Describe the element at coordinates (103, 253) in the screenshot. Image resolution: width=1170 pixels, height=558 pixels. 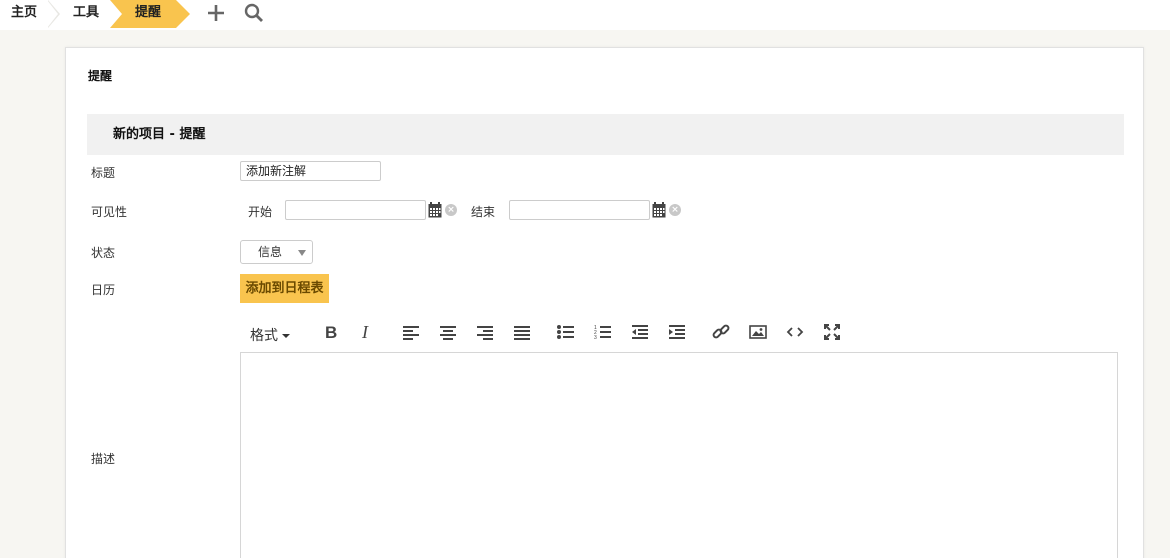
I see `status-label: 状态` at that location.